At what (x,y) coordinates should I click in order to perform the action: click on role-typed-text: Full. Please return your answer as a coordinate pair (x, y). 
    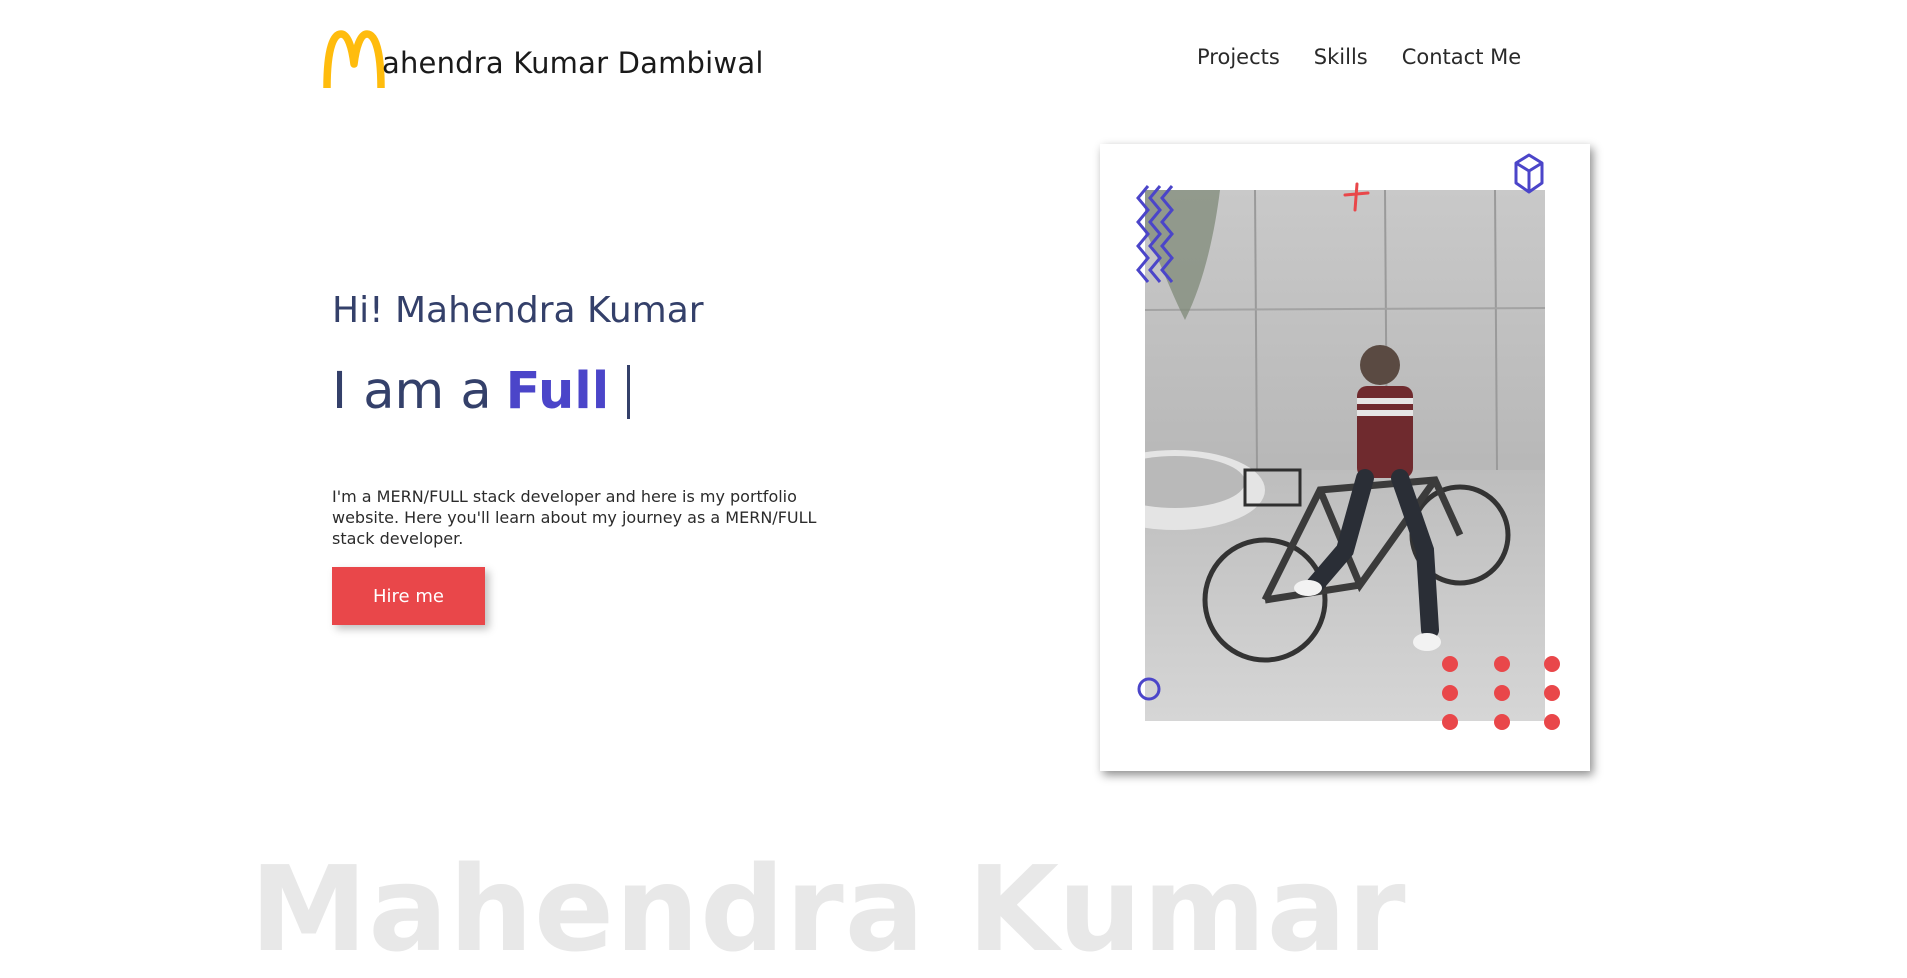
    Looking at the image, I should click on (557, 391).